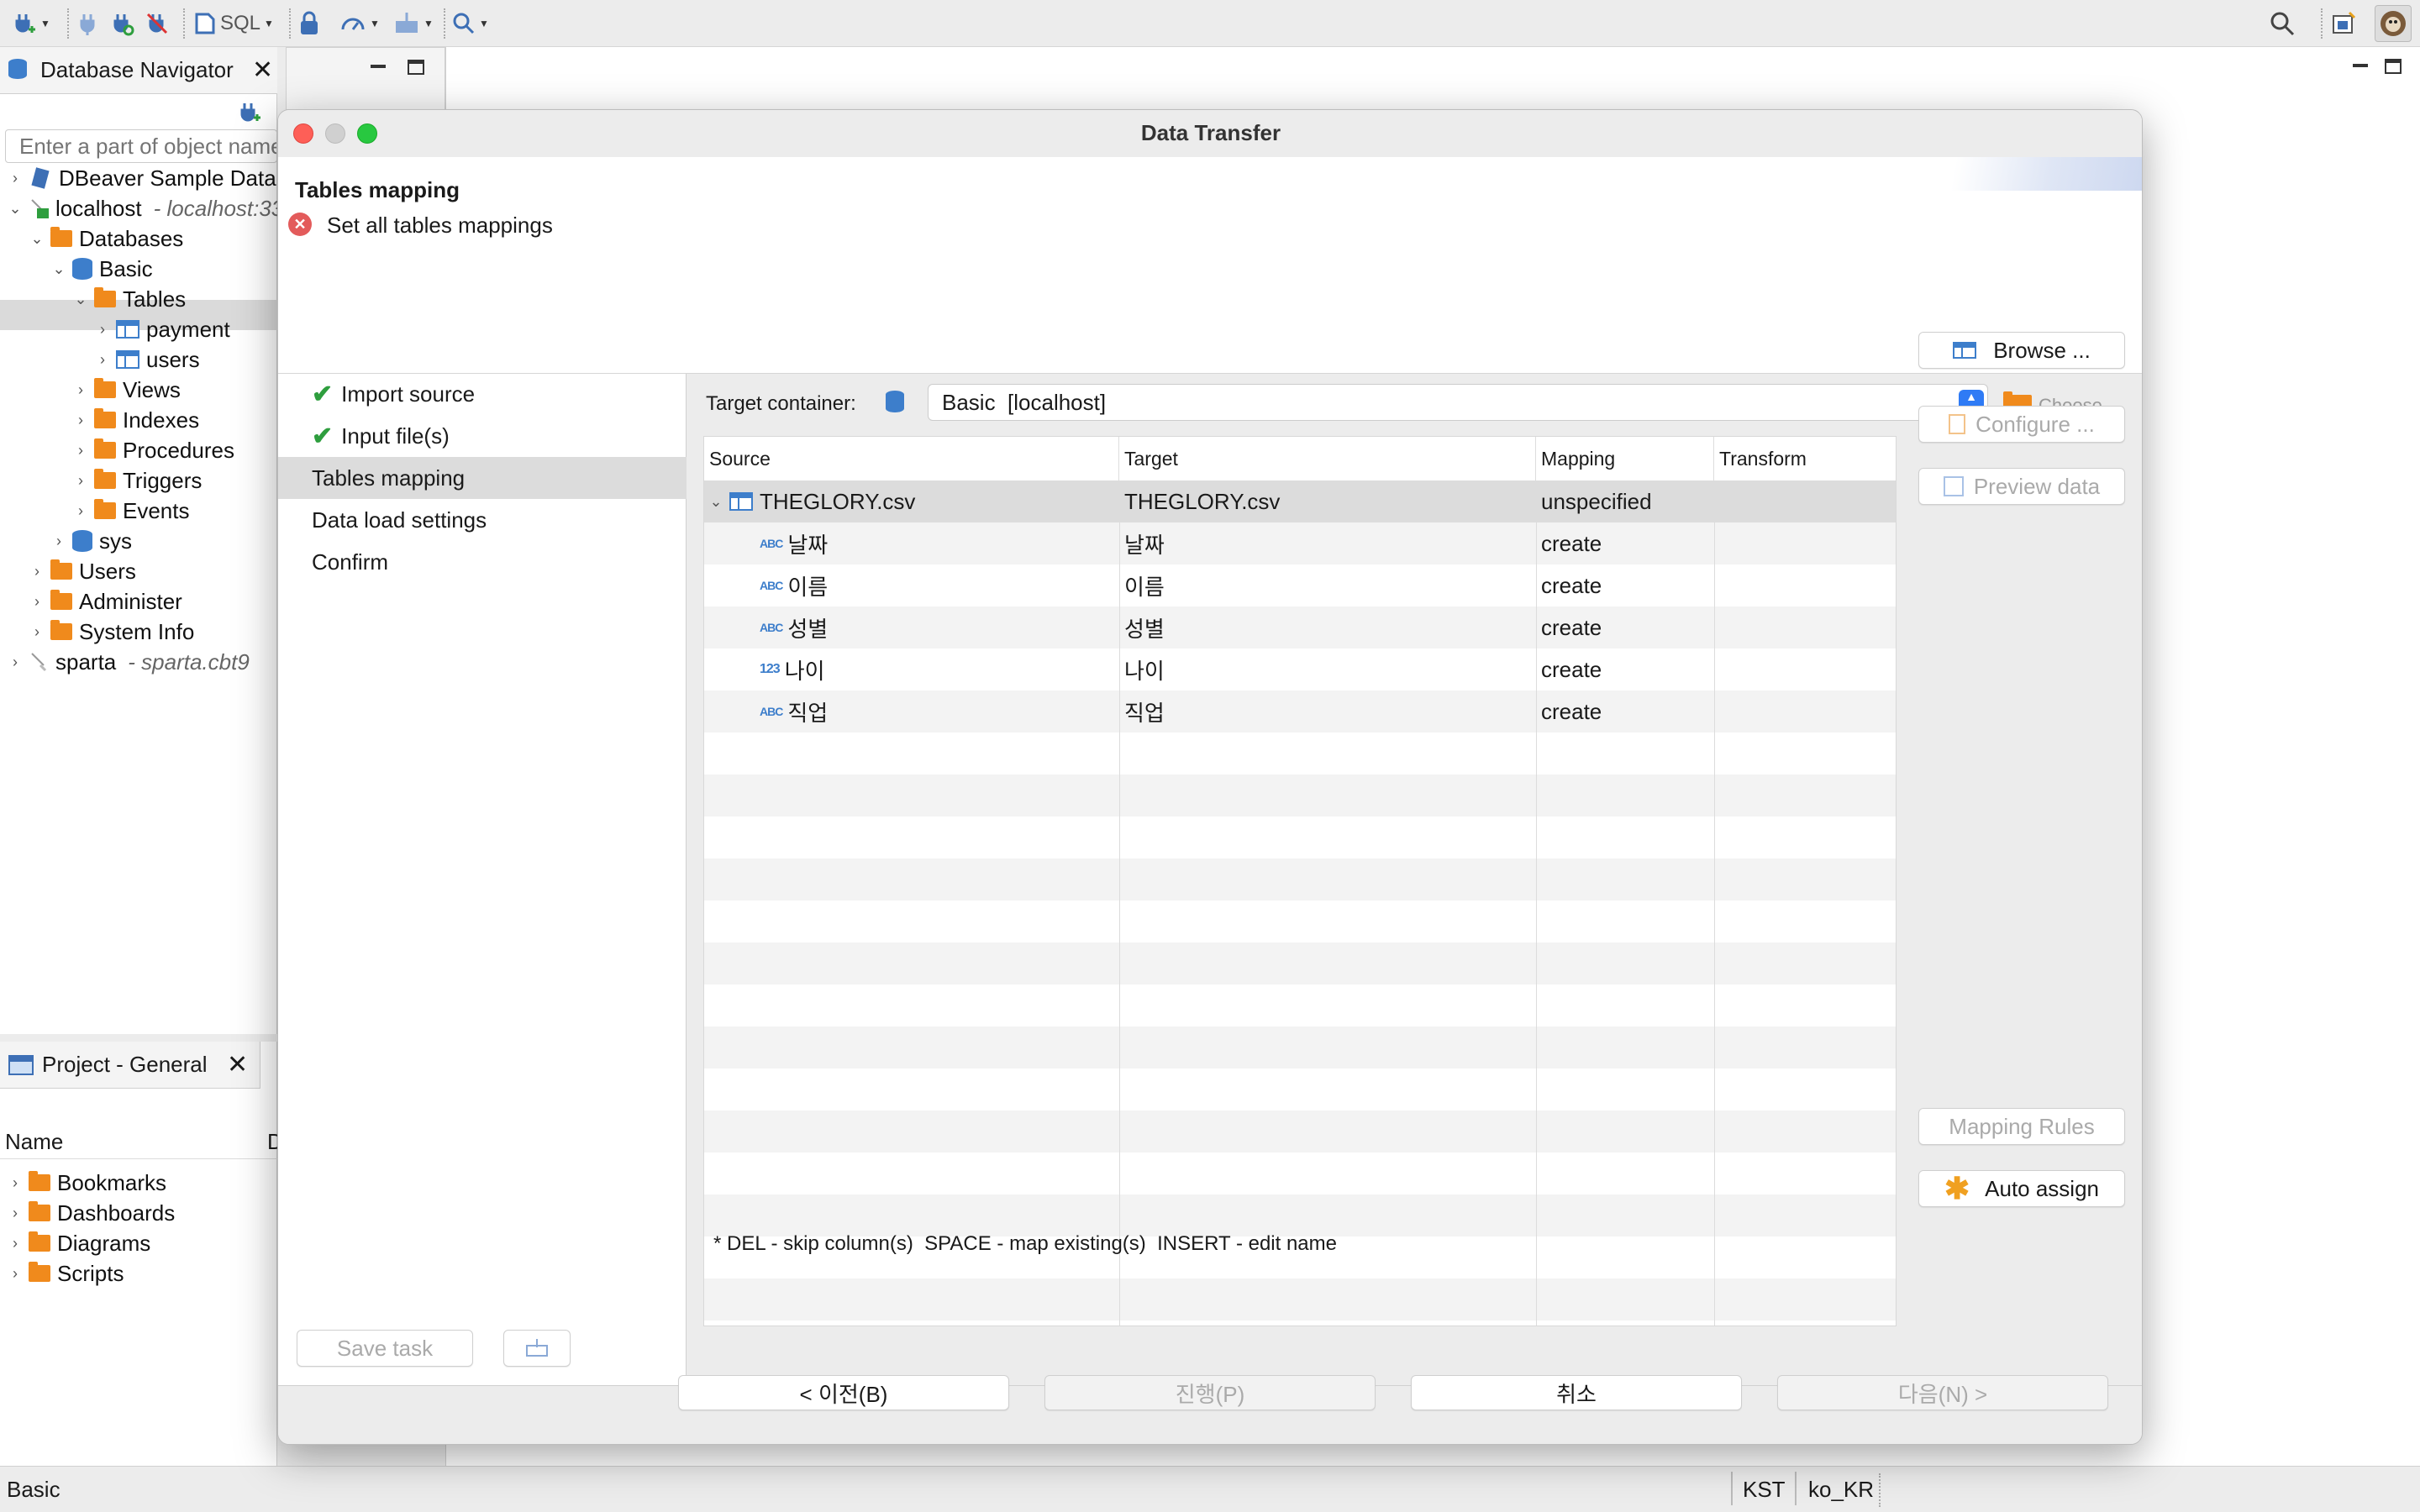 The image size is (2420, 1512). Describe the element at coordinates (2393, 23) in the screenshot. I see `dbeaver-perspective-icon` at that location.